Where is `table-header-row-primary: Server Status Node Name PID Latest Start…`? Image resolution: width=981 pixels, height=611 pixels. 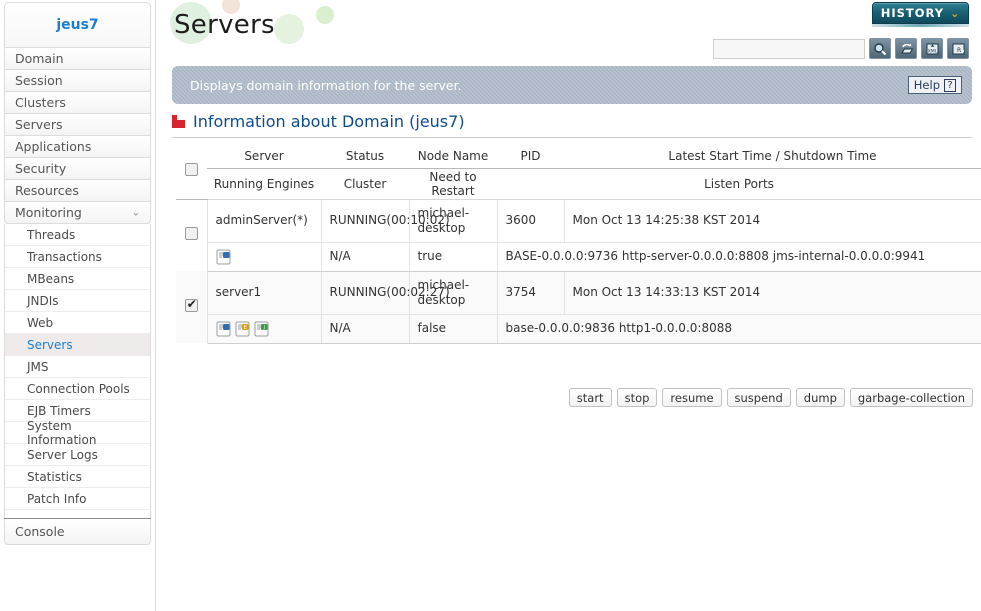
table-header-row-primary: Server Status Node Name PID Latest Start… is located at coordinates (578, 172).